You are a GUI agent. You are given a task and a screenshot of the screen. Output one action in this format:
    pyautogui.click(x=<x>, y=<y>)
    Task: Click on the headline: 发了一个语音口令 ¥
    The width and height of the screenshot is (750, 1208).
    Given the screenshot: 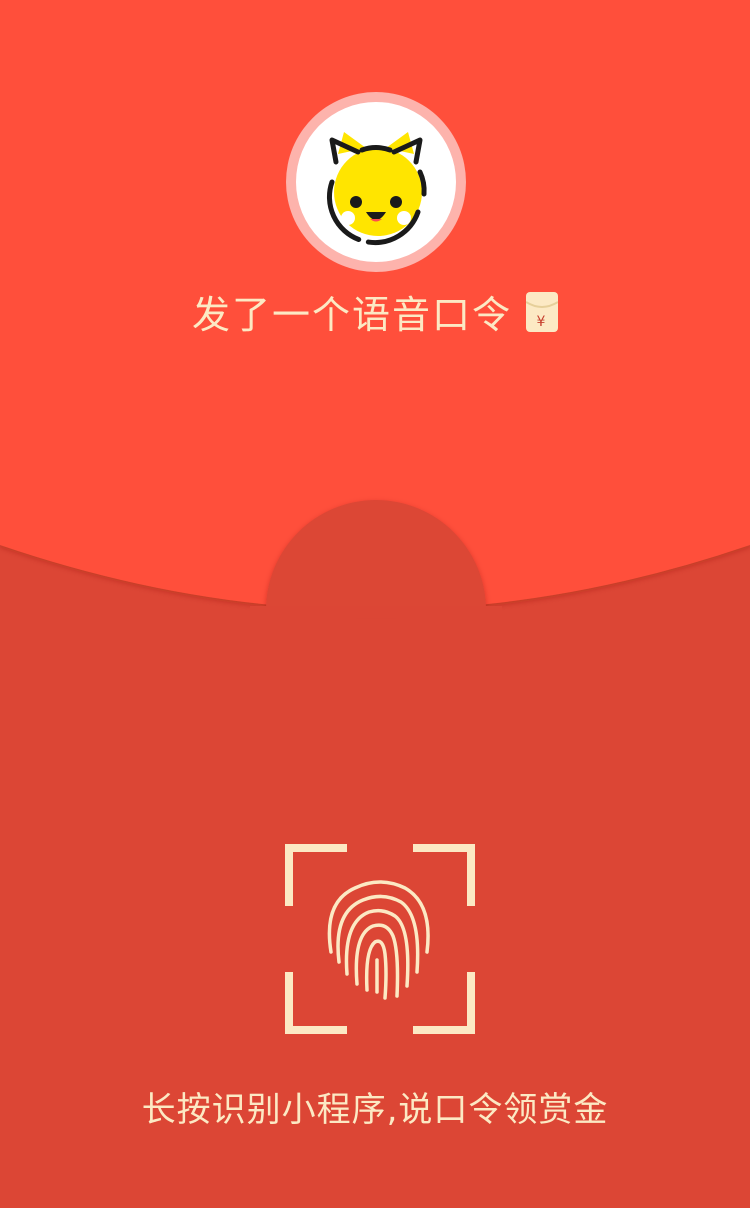 What is the action you would take?
    pyautogui.click(x=375, y=311)
    